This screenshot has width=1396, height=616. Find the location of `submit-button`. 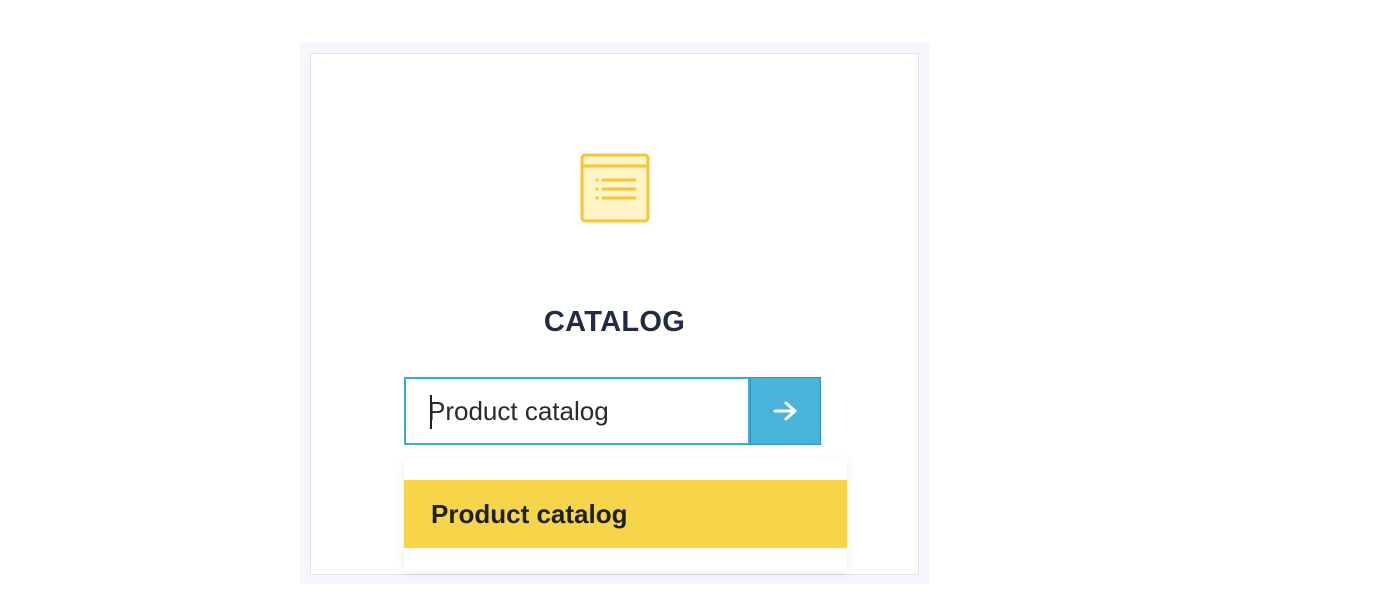

submit-button is located at coordinates (785, 411).